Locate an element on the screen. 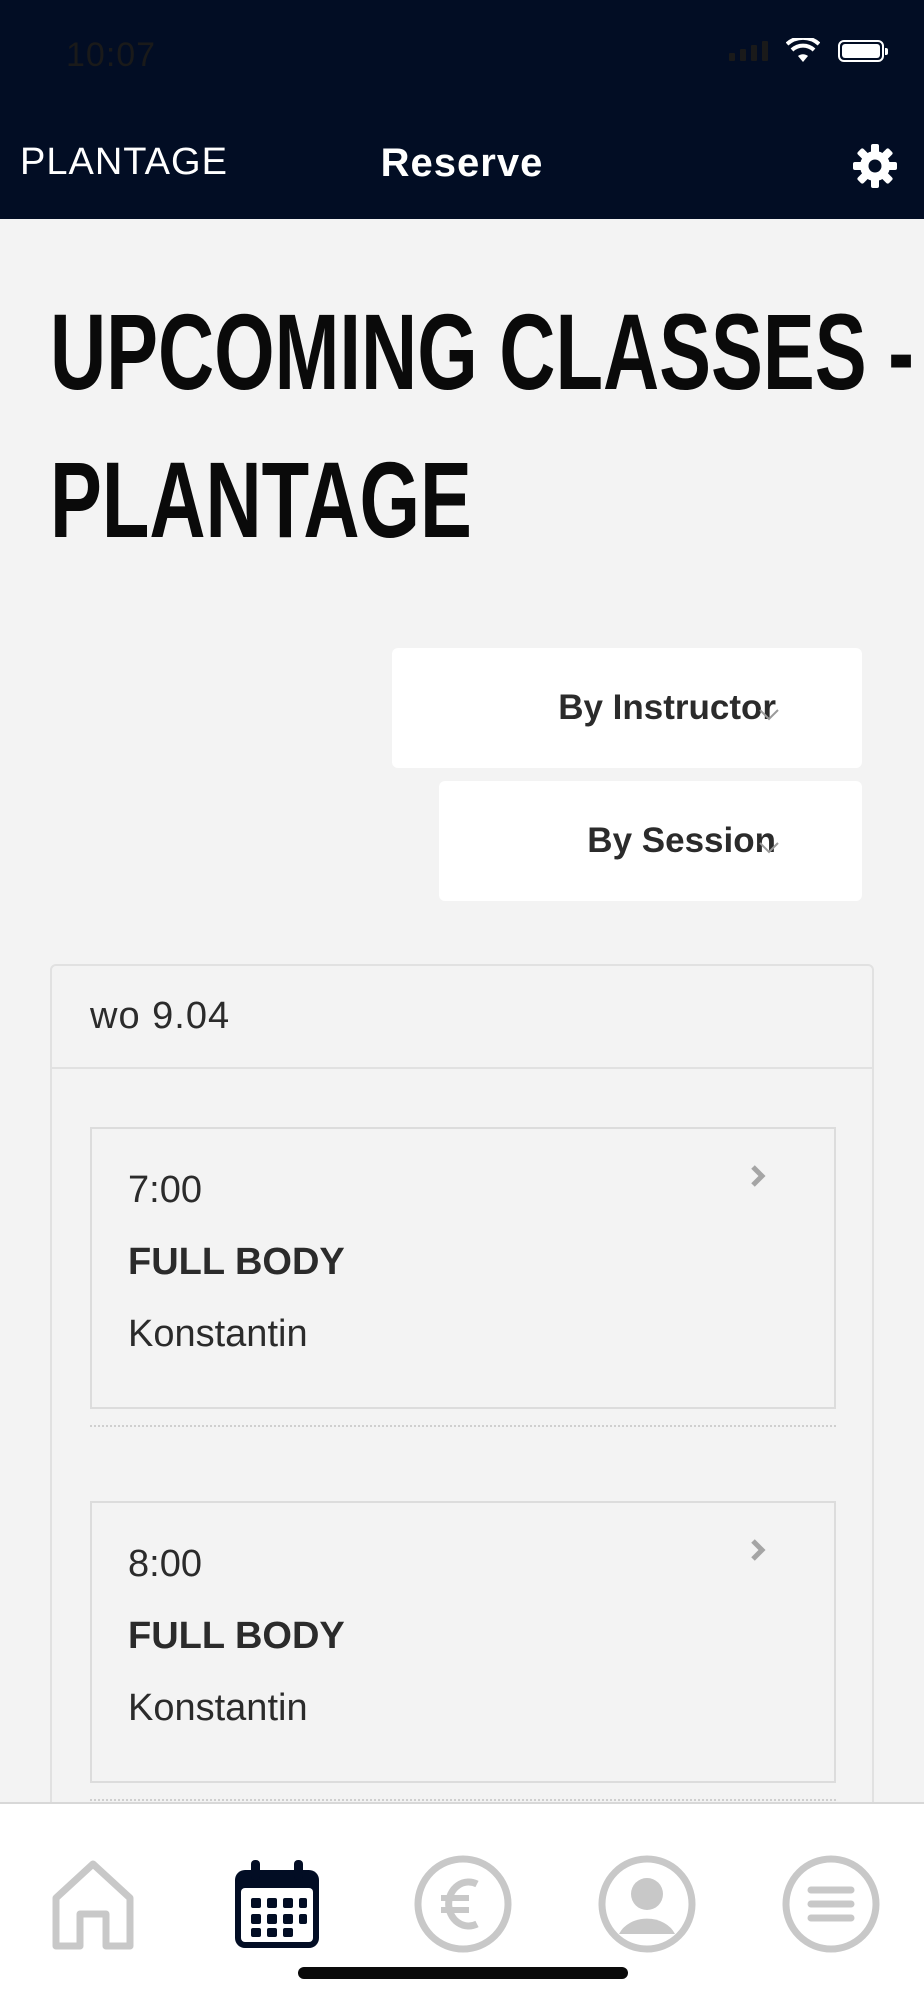  day-header: wo 9.04 is located at coordinates (462, 1017).